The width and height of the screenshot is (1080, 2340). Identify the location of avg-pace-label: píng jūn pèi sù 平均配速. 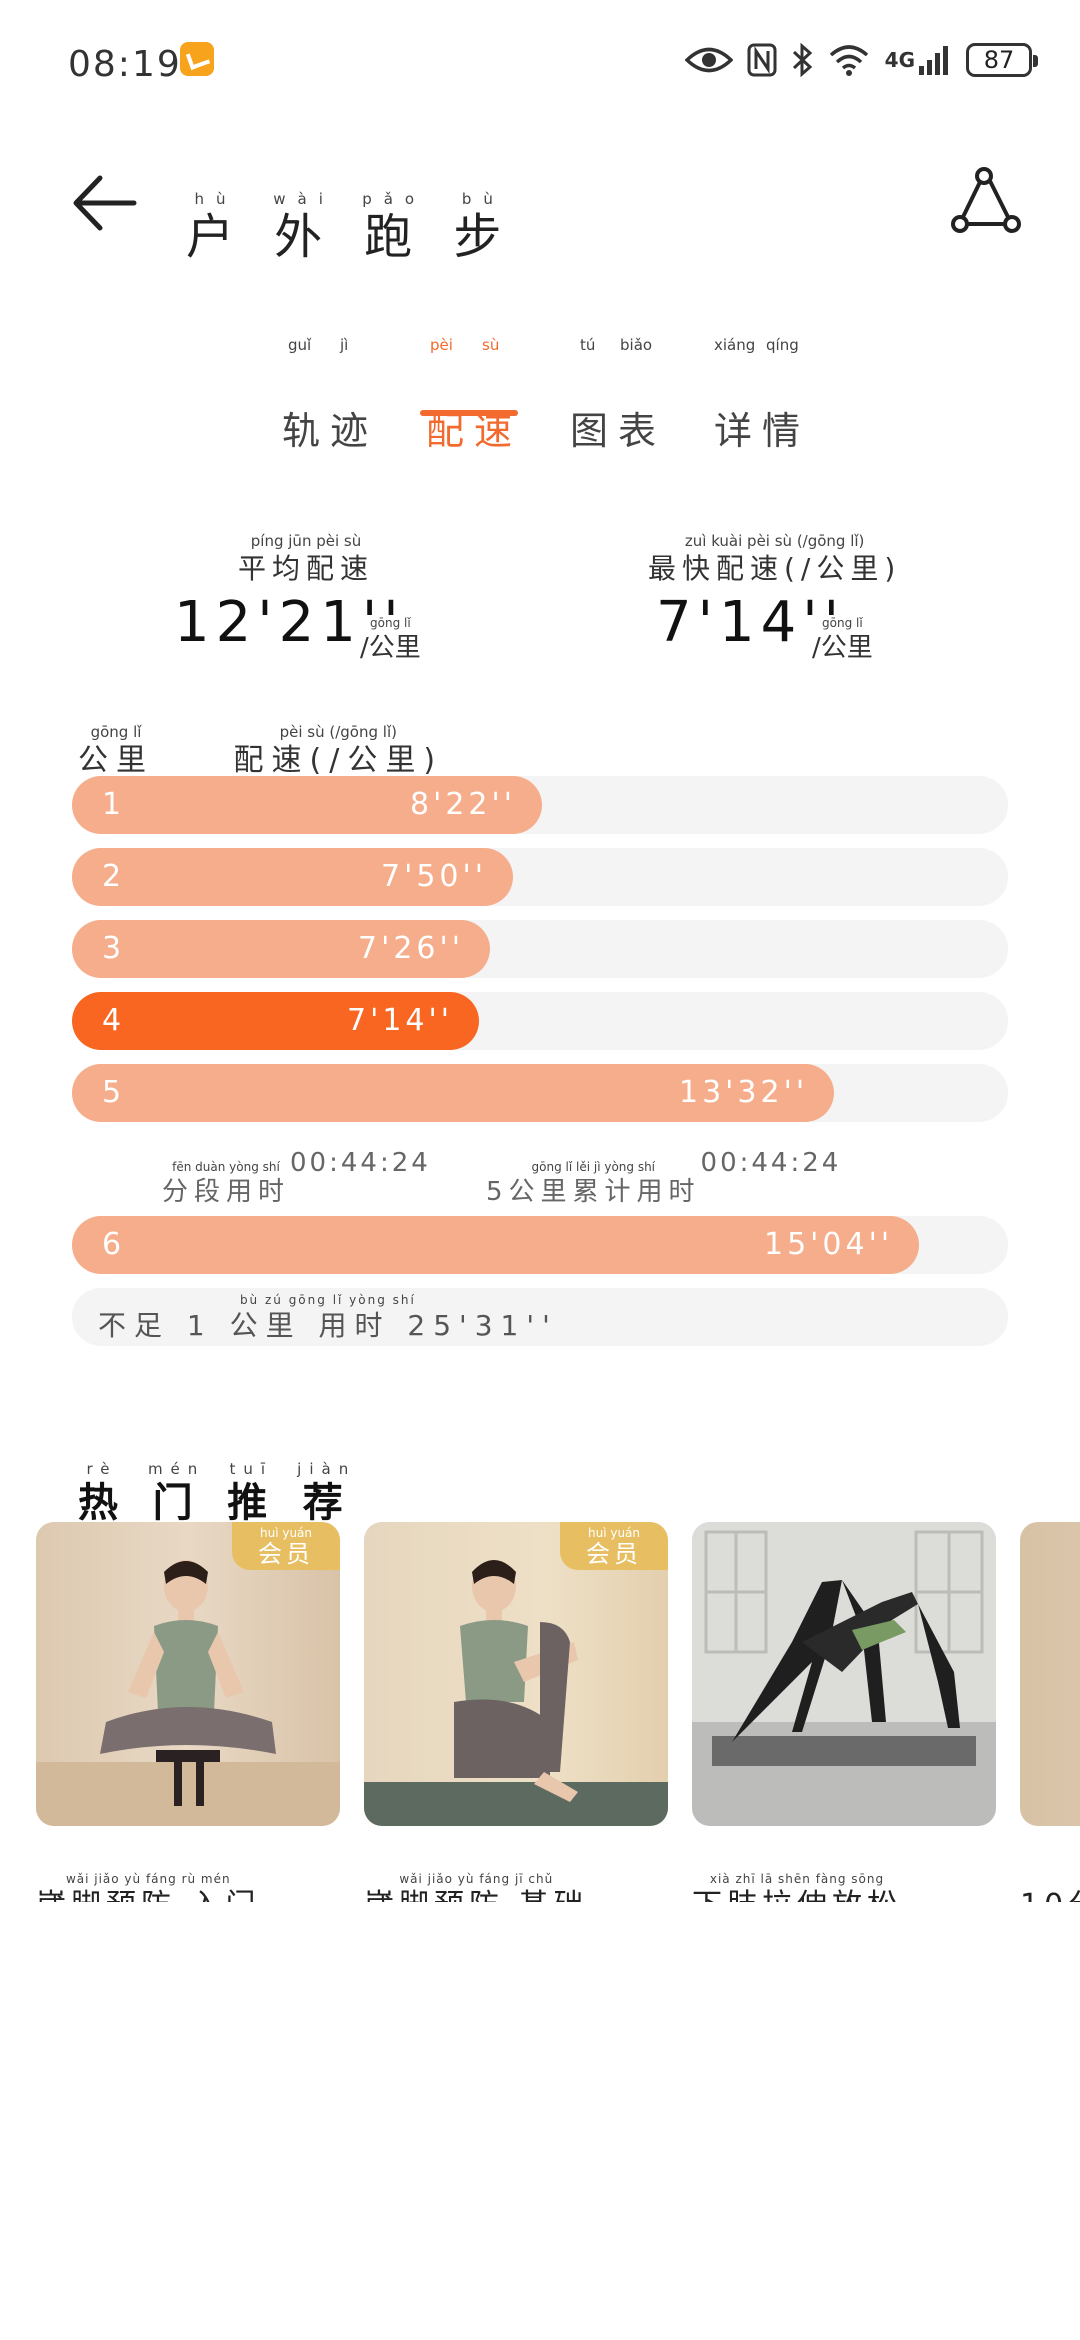
(306, 551).